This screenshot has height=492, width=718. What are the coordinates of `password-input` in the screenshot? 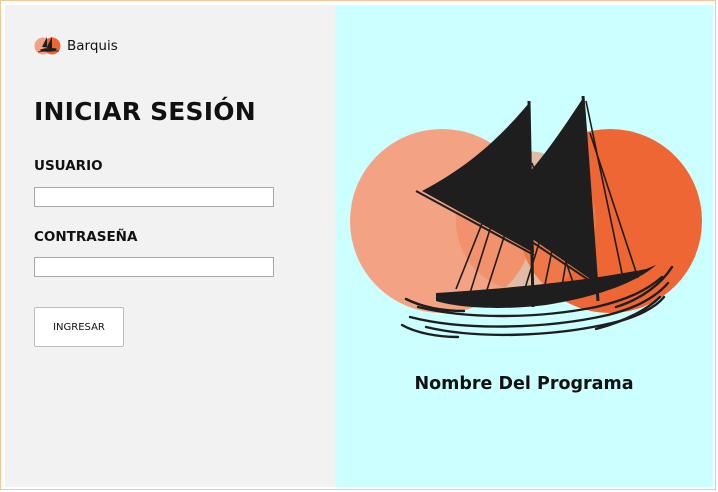 It's located at (154, 267).